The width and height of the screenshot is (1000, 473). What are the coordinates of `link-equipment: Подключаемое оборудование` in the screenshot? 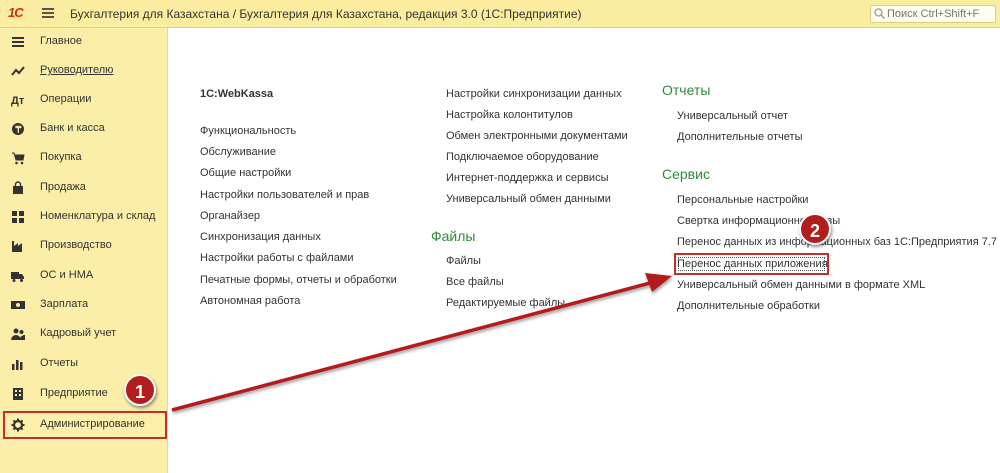 It's located at (522, 157).